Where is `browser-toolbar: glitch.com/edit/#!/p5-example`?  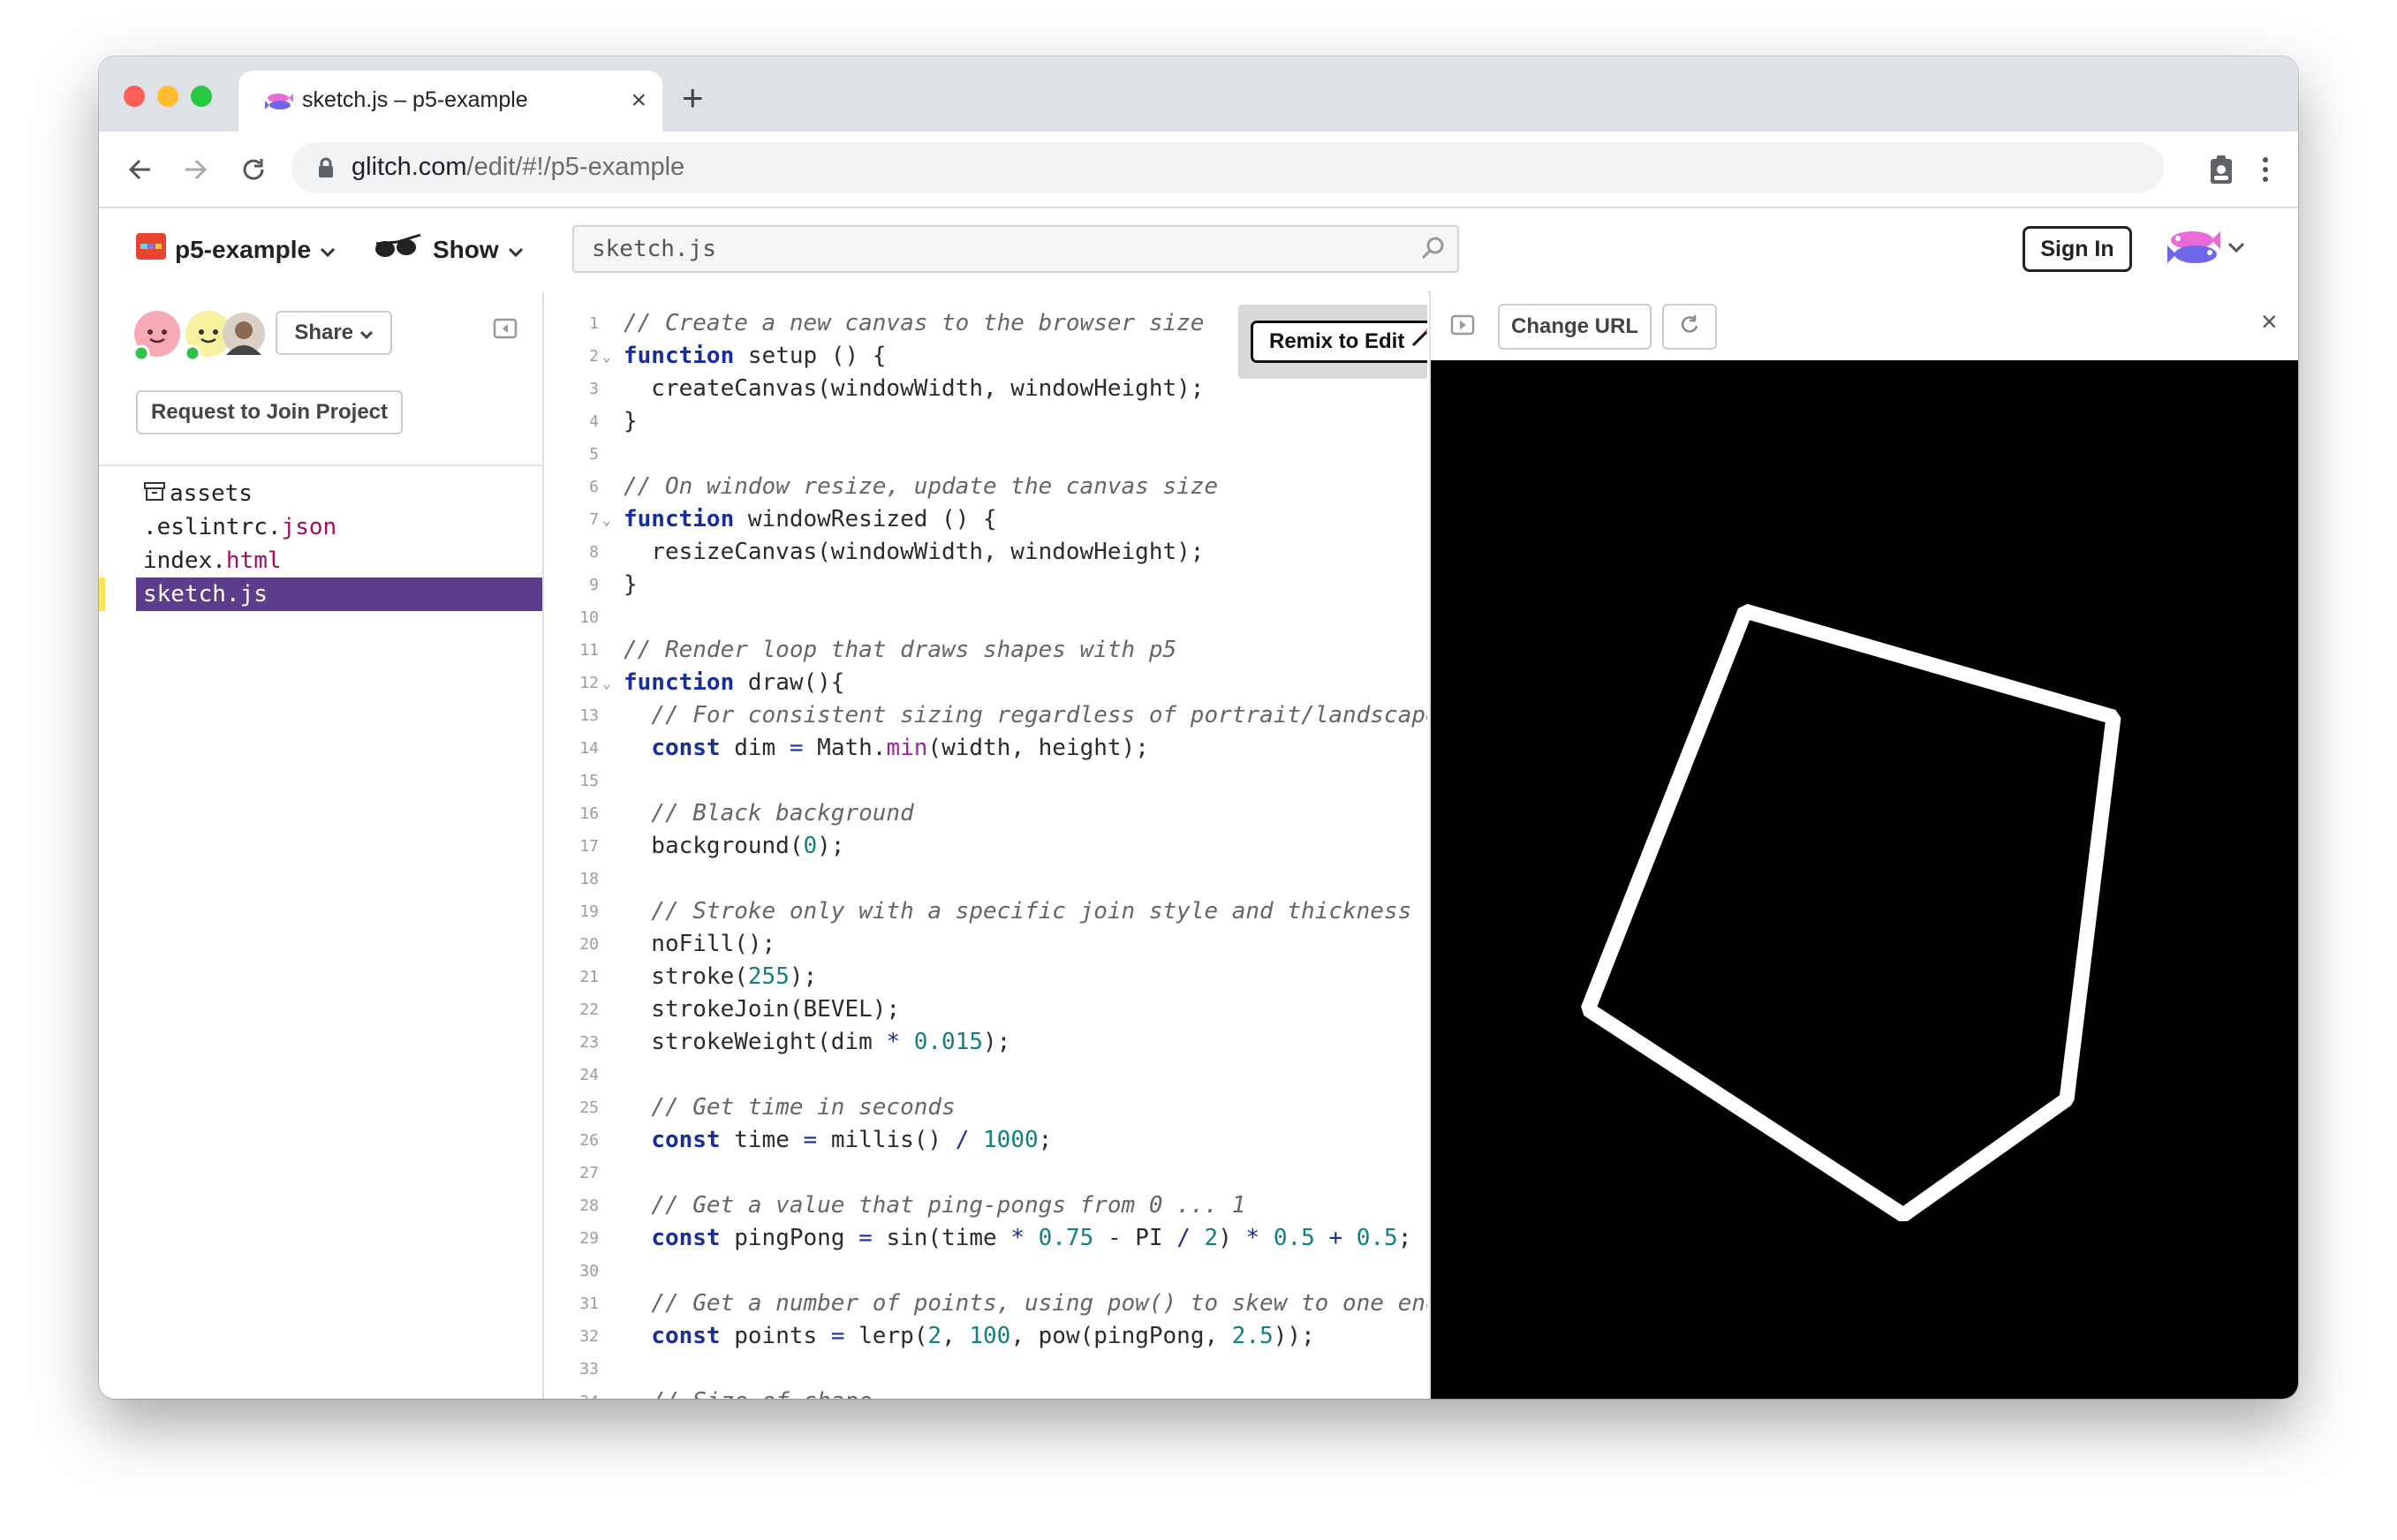 browser-toolbar: glitch.com/edit/#!/p5-example is located at coordinates (1198, 170).